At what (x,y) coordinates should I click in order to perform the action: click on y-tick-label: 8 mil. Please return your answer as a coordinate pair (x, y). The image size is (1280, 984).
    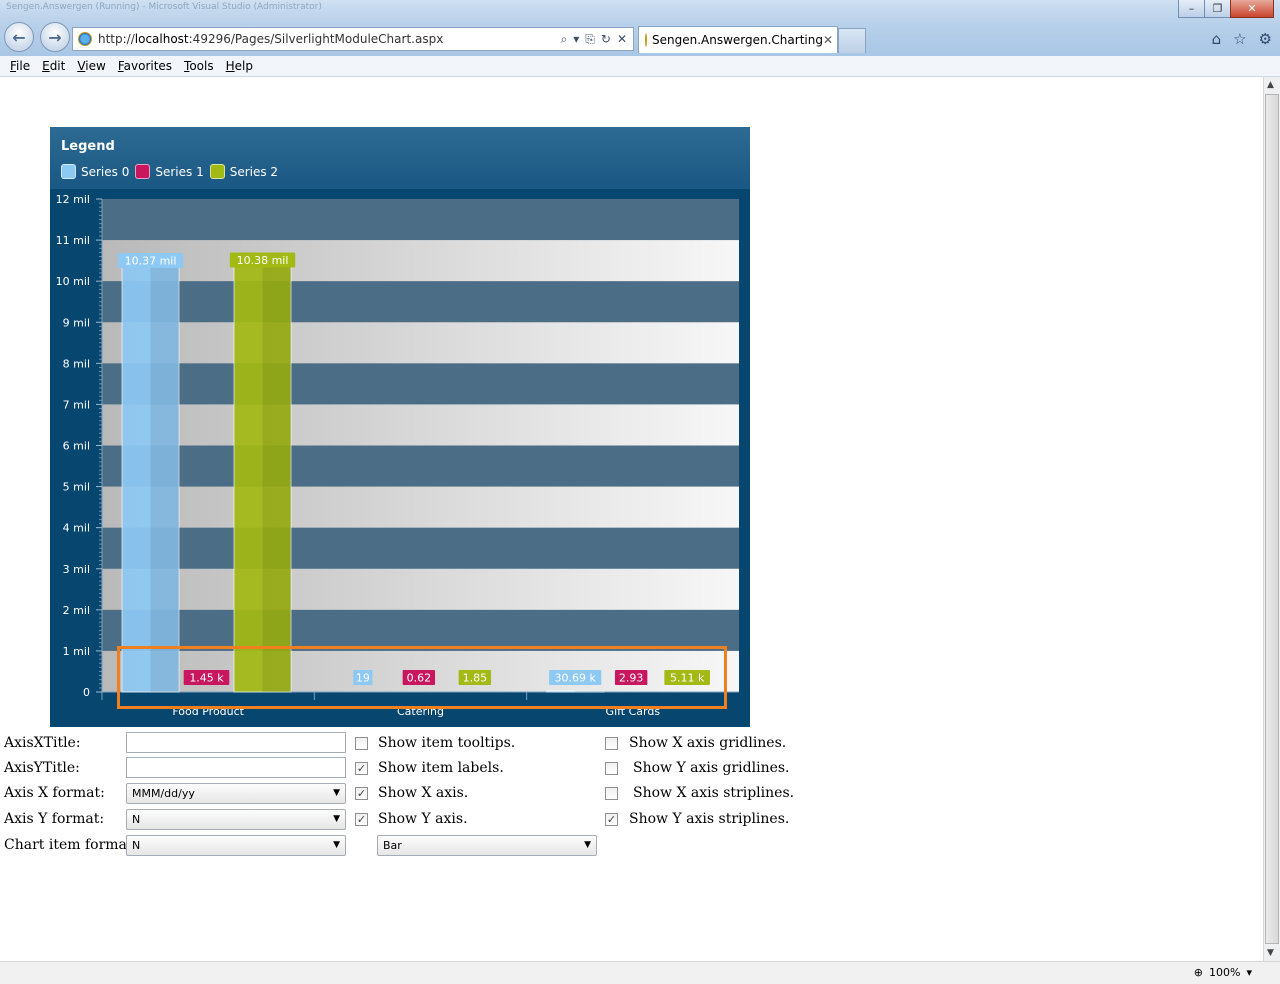
    Looking at the image, I should click on (76, 363).